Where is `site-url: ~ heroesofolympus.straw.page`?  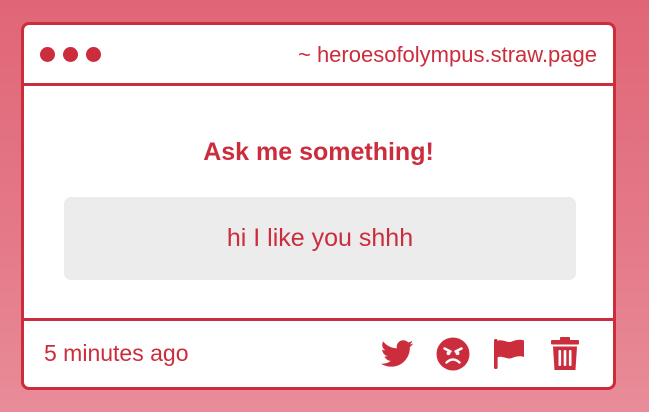 site-url: ~ heroesofolympus.straw.page is located at coordinates (447, 55).